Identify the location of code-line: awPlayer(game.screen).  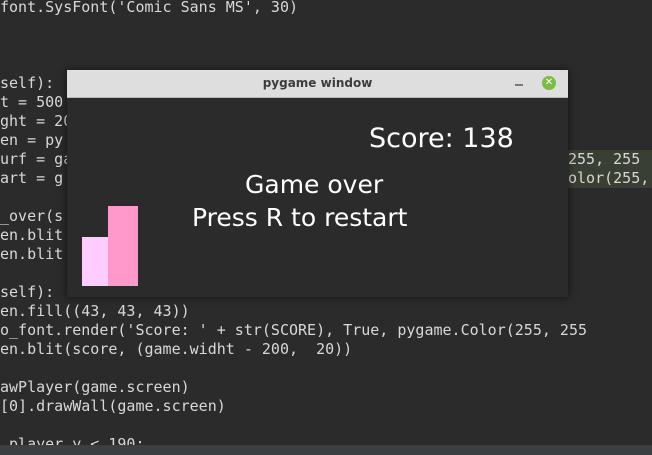
(95, 387).